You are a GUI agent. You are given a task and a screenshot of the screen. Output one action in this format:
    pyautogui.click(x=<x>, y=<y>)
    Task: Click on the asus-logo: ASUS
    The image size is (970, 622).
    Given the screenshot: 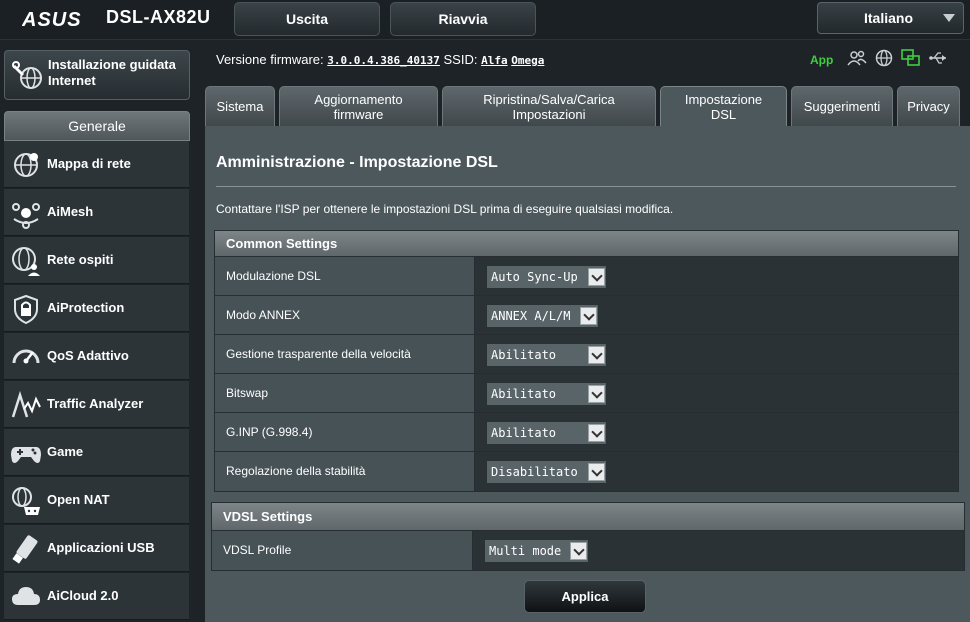 What is the action you would take?
    pyautogui.click(x=60, y=19)
    